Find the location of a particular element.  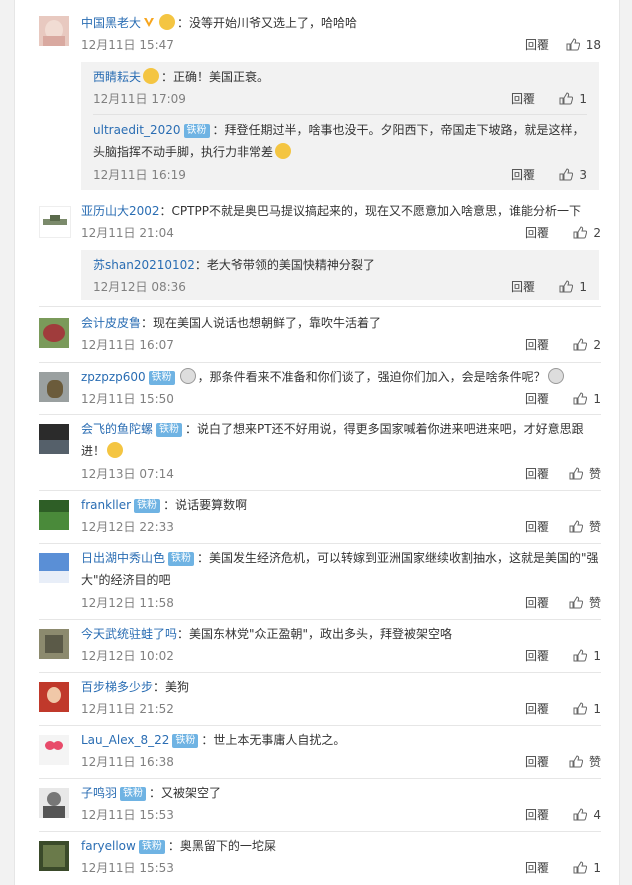

username: 会飞的鱼陀螺 is located at coordinates (117, 429).